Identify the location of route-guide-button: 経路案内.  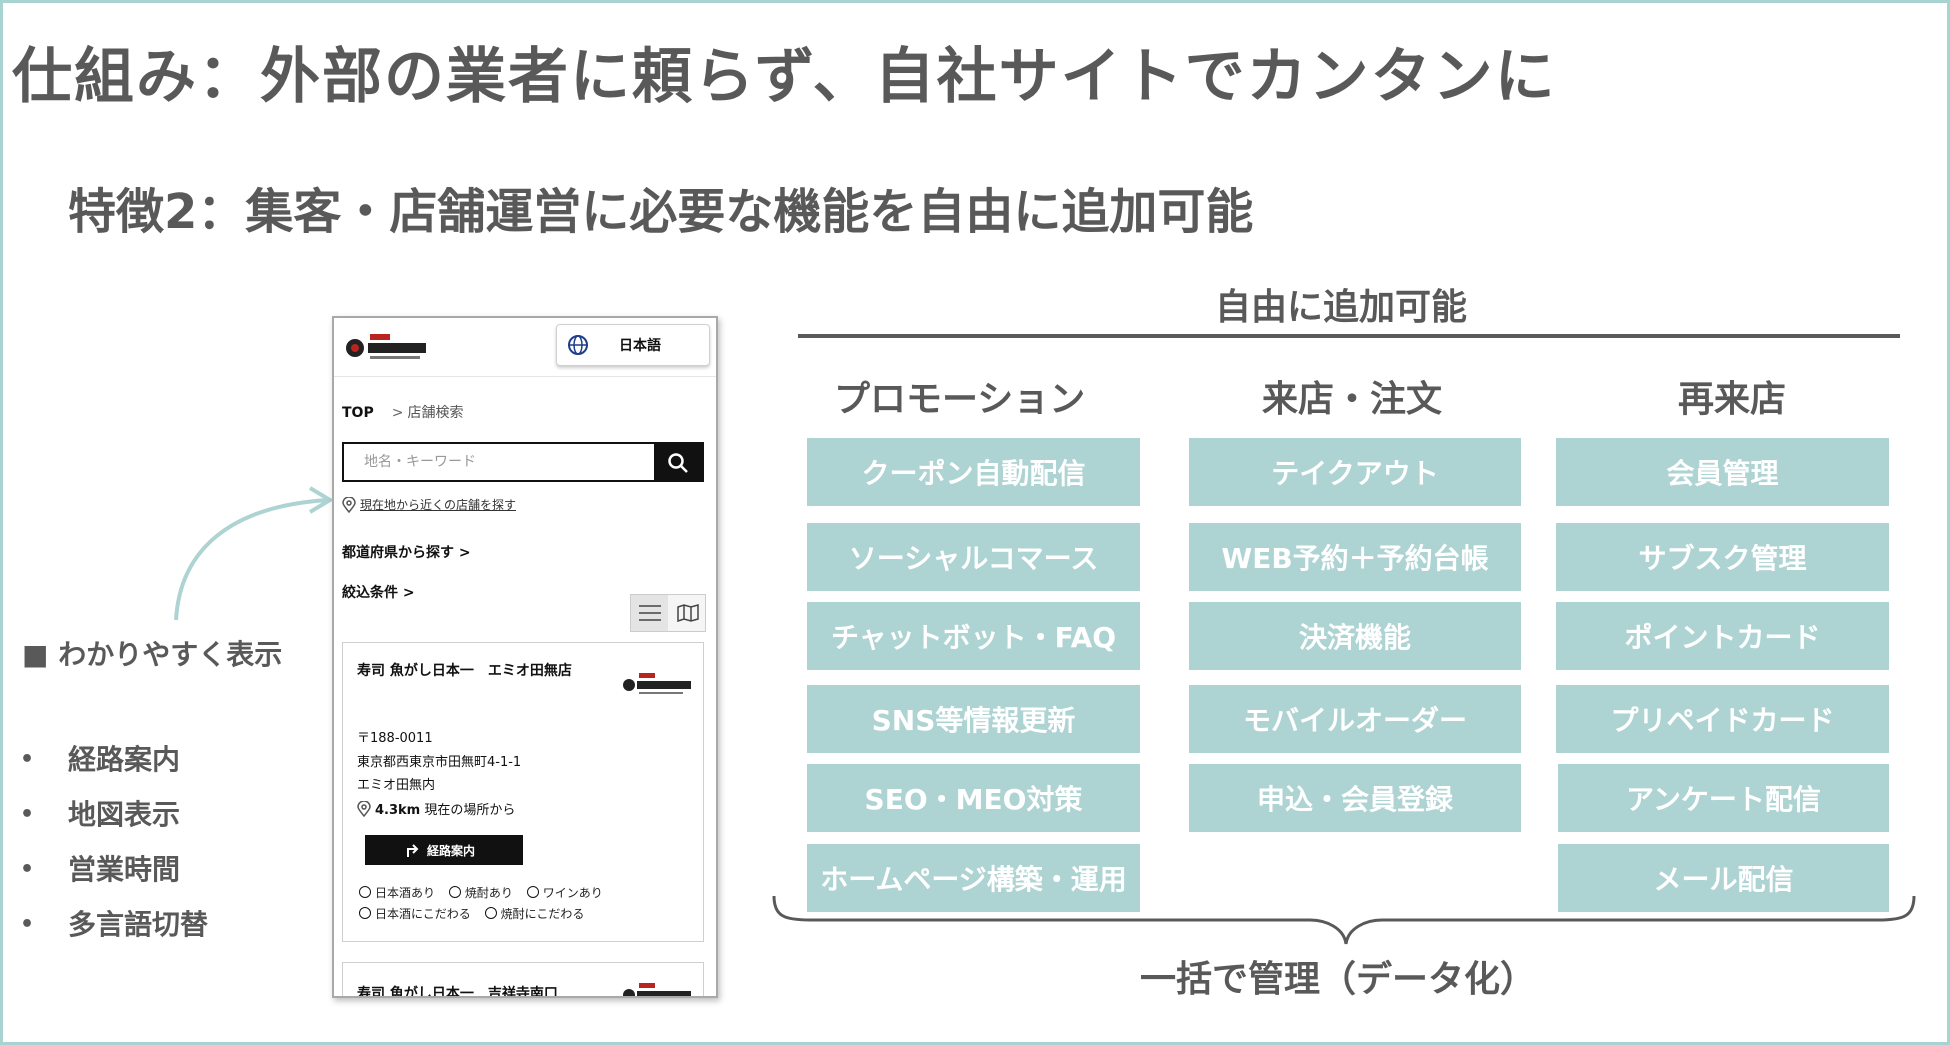
(444, 850).